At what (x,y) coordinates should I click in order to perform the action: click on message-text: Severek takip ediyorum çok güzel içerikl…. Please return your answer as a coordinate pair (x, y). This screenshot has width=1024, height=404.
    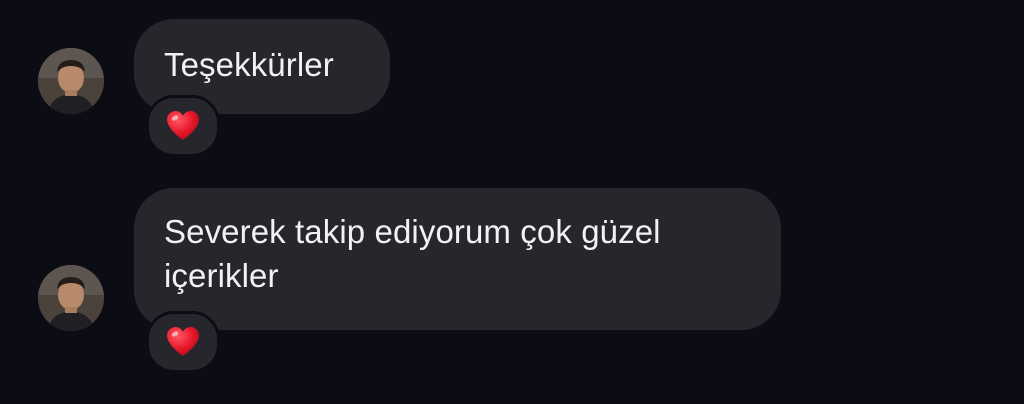
    Looking at the image, I should click on (412, 253).